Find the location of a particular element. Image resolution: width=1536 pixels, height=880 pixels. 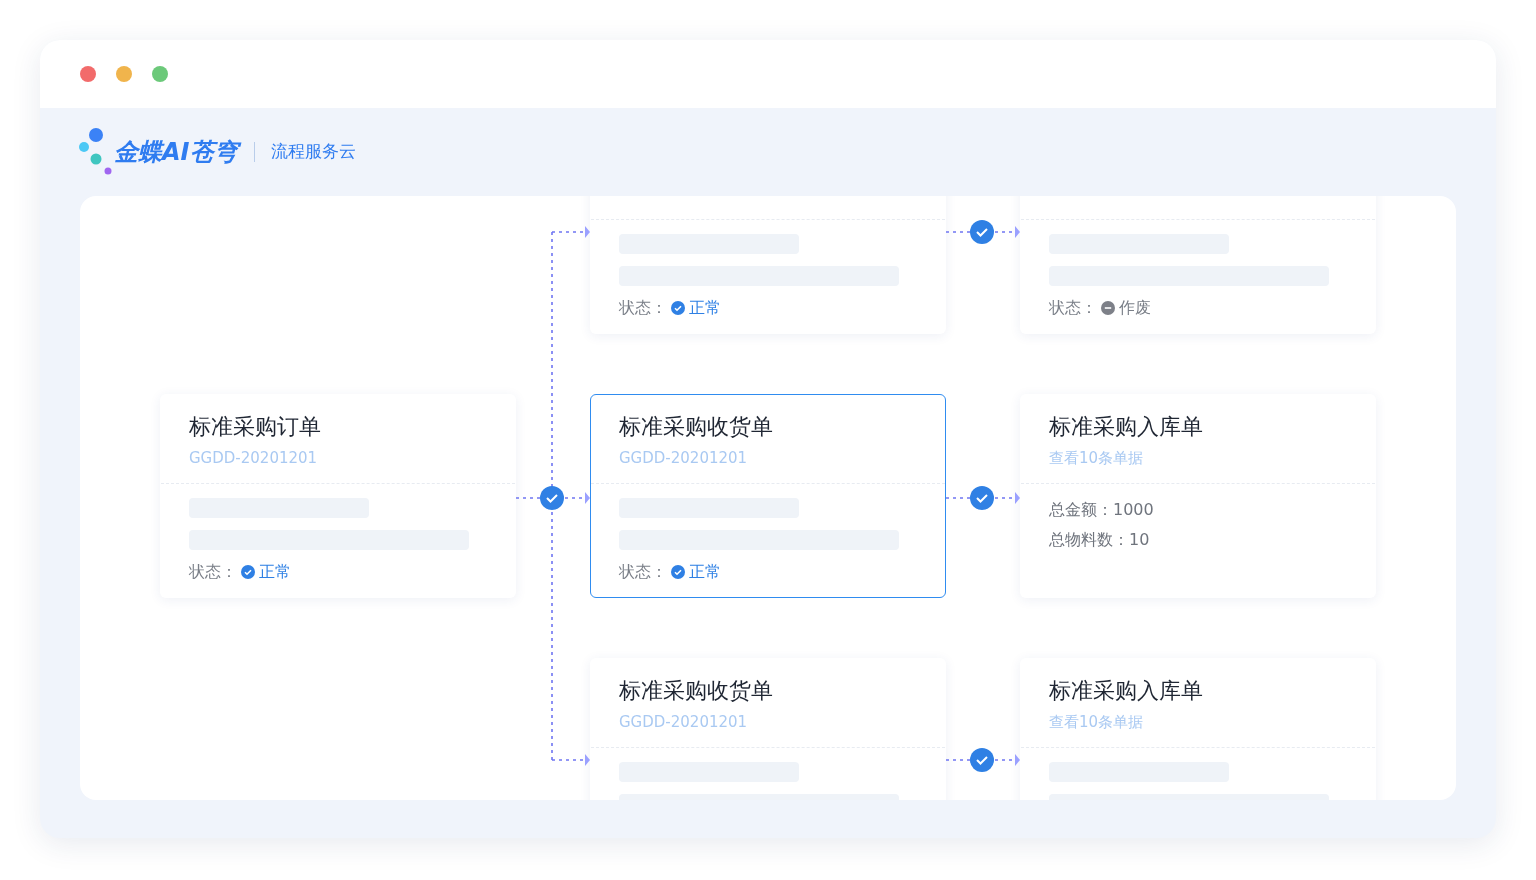

document-card: 标准采购入库单 查看10条单据 is located at coordinates (1198, 729).